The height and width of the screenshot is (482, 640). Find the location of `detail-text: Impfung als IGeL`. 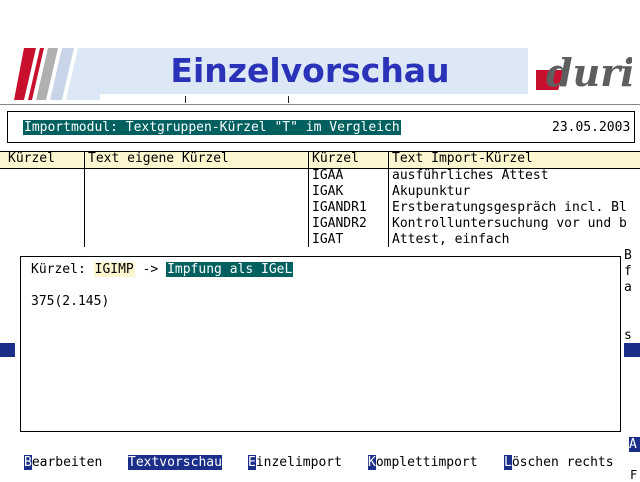

detail-text: Impfung als IGeL is located at coordinates (230, 269).